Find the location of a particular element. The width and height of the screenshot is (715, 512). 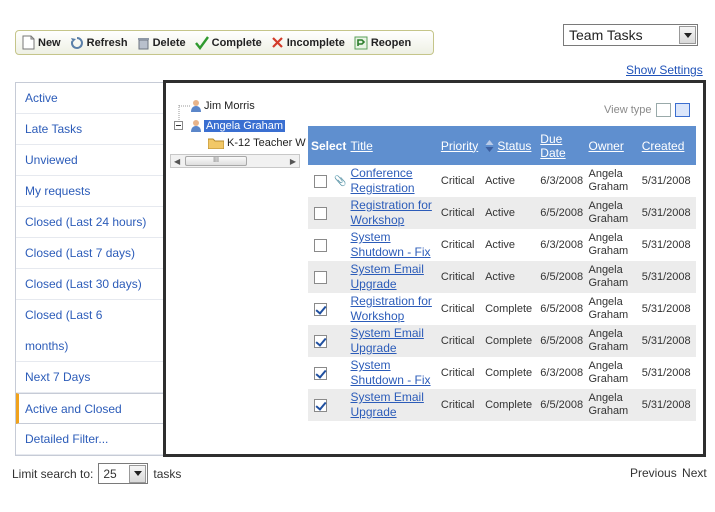

title-cell: System Email Upgrade is located at coordinates (393, 277).